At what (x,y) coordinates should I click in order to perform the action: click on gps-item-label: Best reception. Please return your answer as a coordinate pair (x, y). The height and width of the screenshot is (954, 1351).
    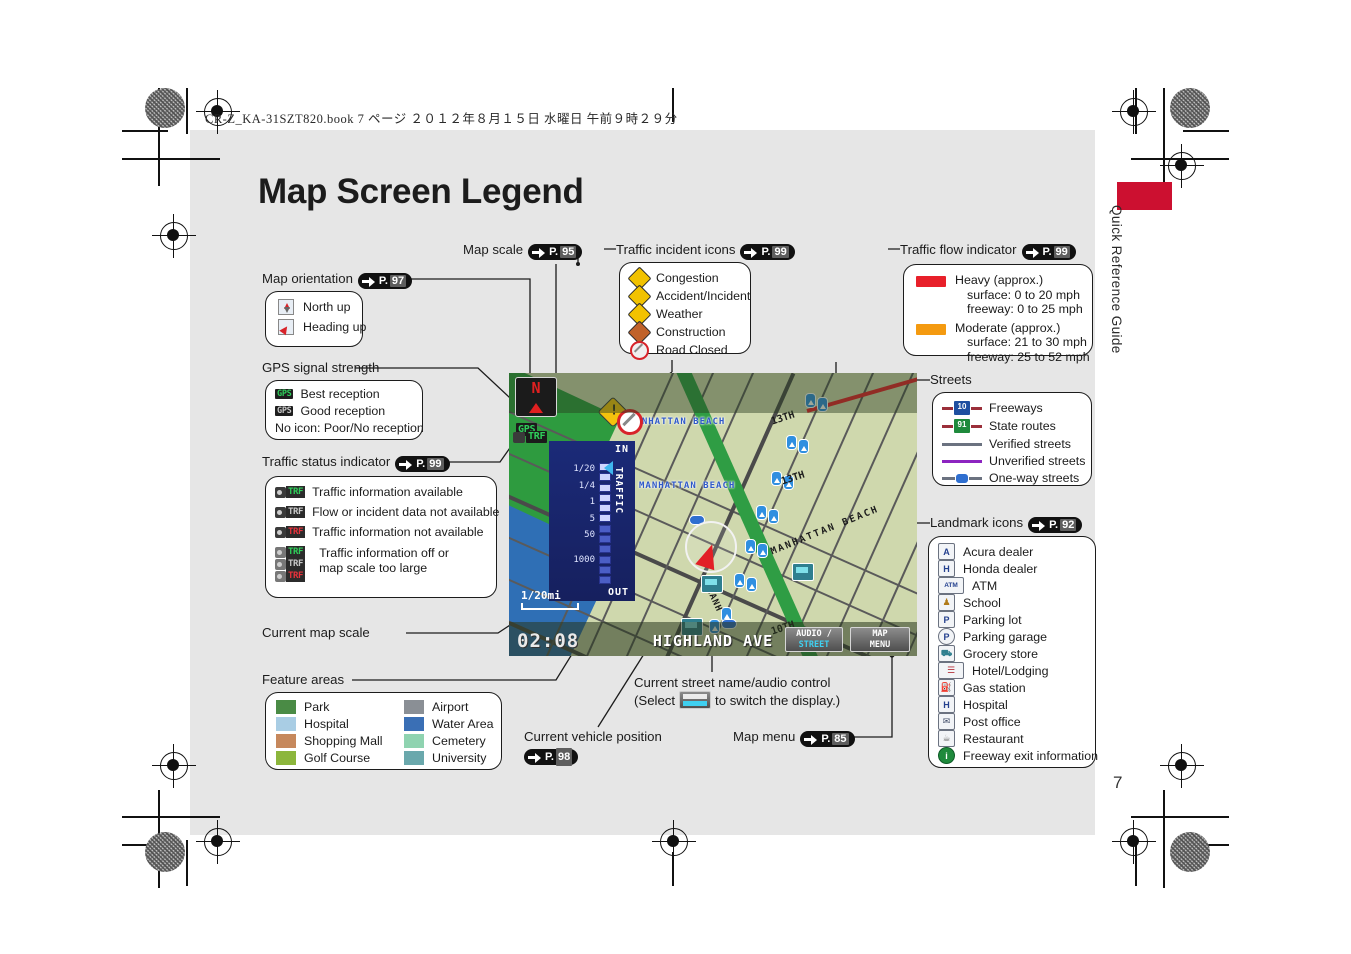
    Looking at the image, I should click on (340, 394).